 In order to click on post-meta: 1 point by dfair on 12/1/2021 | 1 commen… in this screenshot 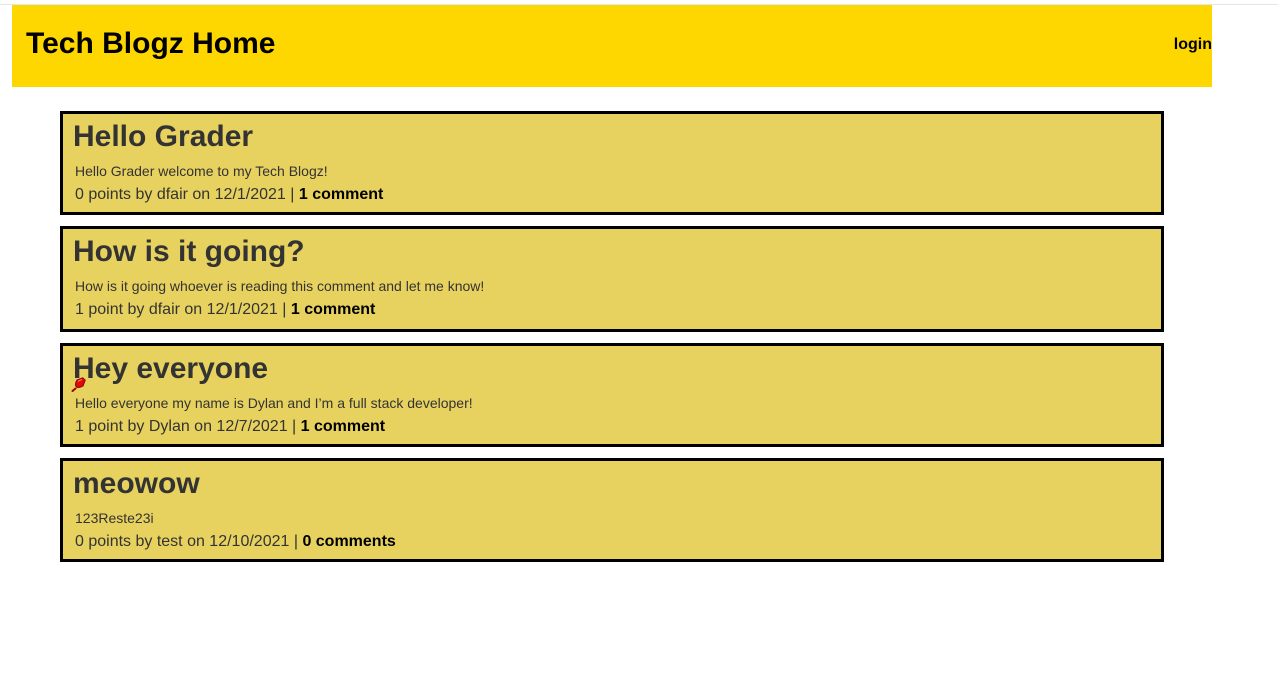, I will do `click(225, 310)`.